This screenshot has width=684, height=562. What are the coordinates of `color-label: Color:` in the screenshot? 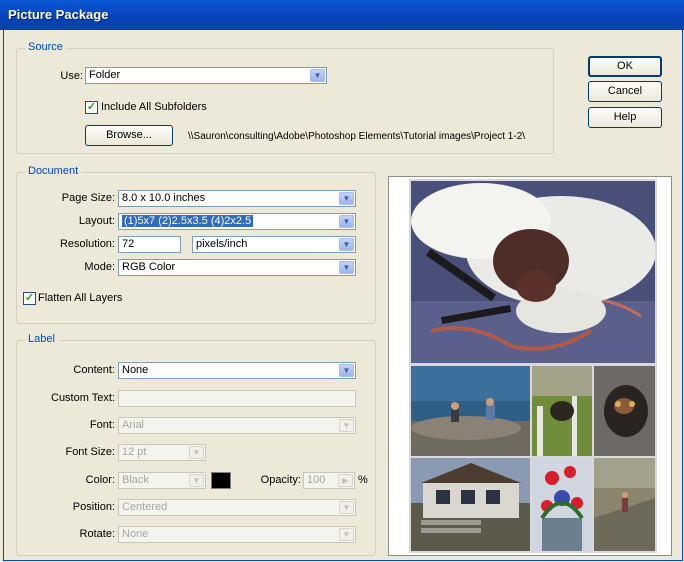 It's located at (100, 480).